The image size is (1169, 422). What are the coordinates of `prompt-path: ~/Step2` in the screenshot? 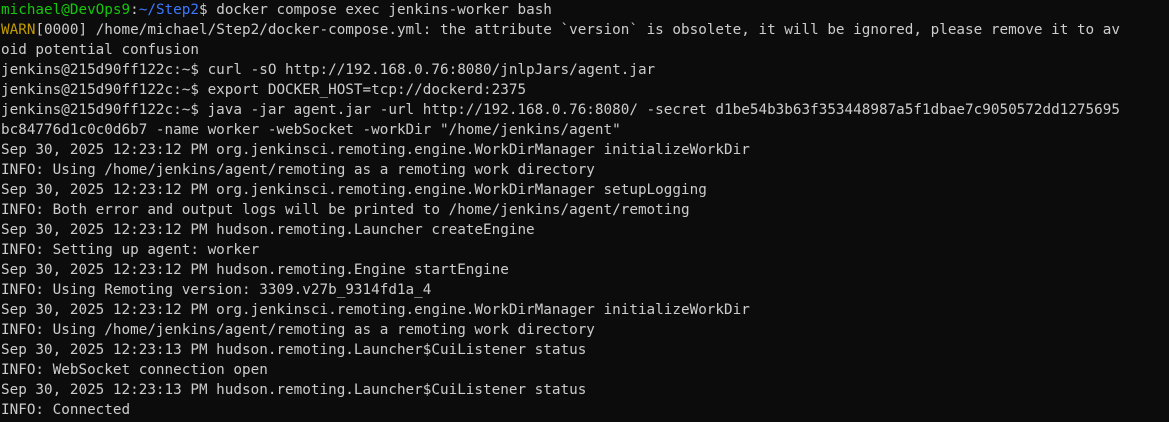 It's located at (168, 10).